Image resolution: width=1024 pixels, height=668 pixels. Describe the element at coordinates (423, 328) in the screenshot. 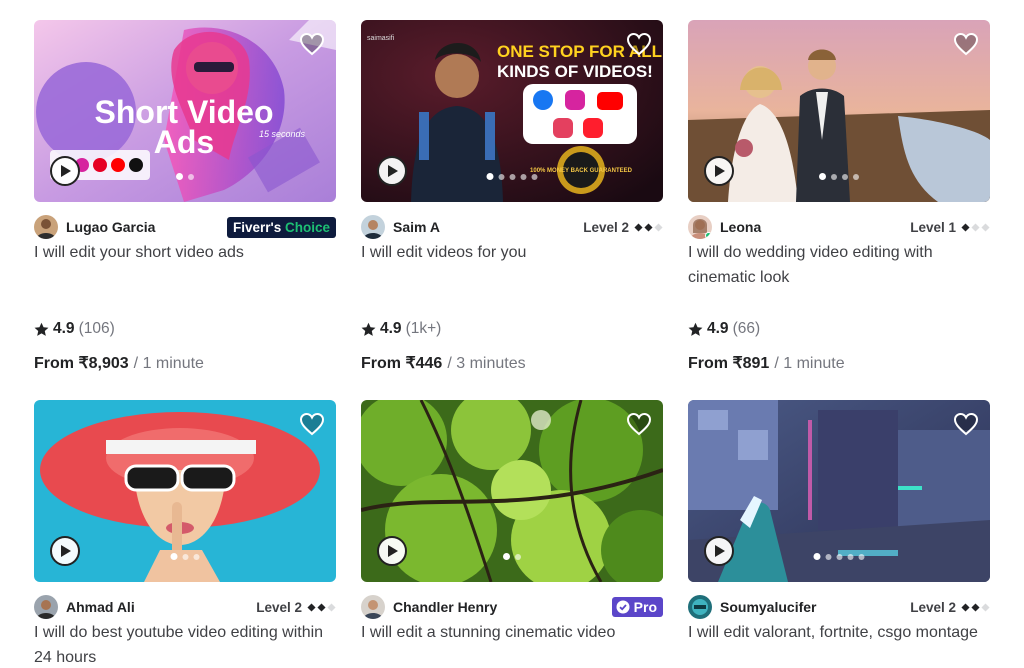

I see `review-count: (1k+)` at that location.